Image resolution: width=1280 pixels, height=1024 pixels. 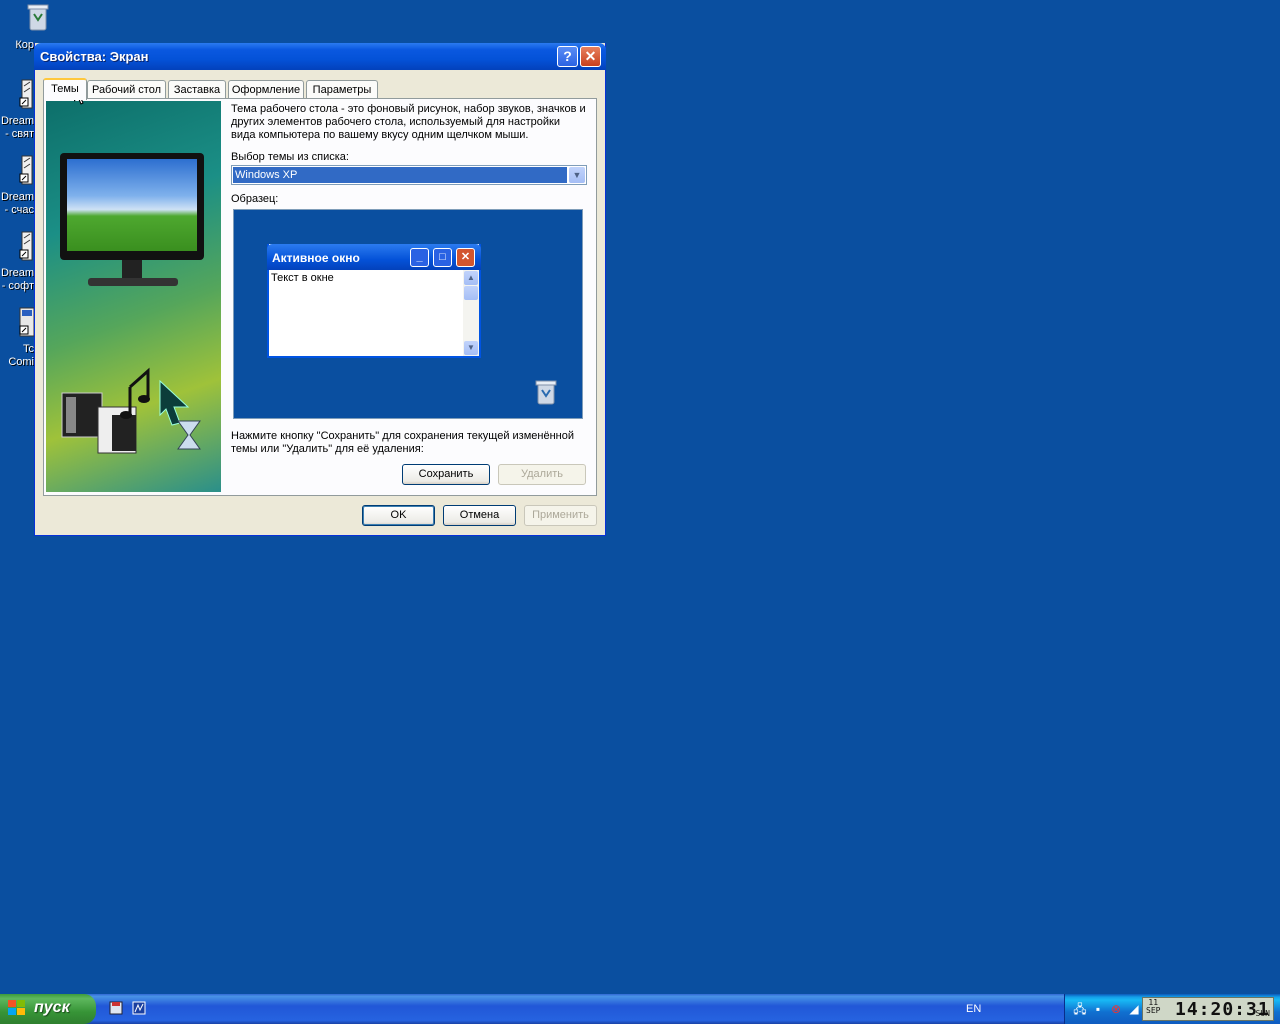 I want to click on start-button: пуск, so click(x=48, y=1009).